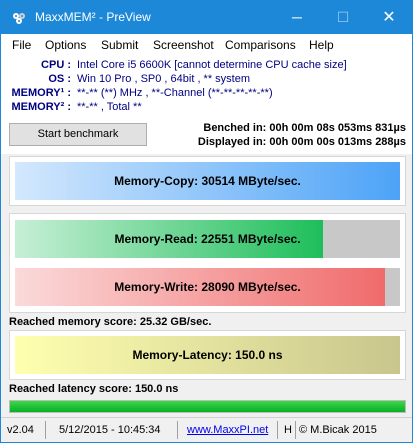 The image size is (413, 443). What do you see at coordinates (227, 430) in the screenshot?
I see `website-link: www.MaxxPI.net` at bounding box center [227, 430].